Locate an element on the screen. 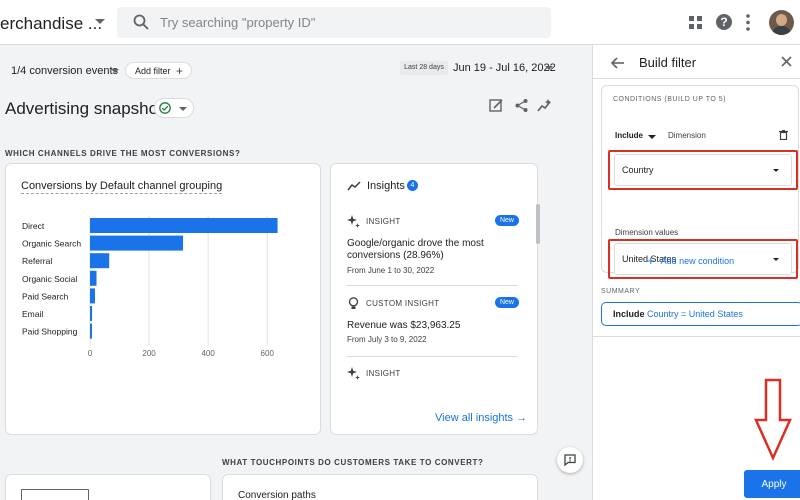 The image size is (800, 500). dimension-select-value: Country is located at coordinates (638, 170).